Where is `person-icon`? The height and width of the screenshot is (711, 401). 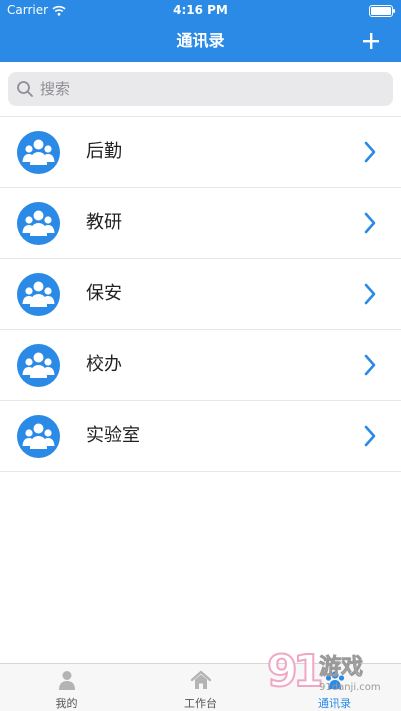 person-icon is located at coordinates (66, 680).